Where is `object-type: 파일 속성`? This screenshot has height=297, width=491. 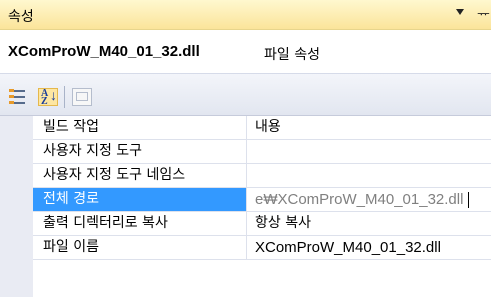
object-type: 파일 속성 is located at coordinates (292, 55).